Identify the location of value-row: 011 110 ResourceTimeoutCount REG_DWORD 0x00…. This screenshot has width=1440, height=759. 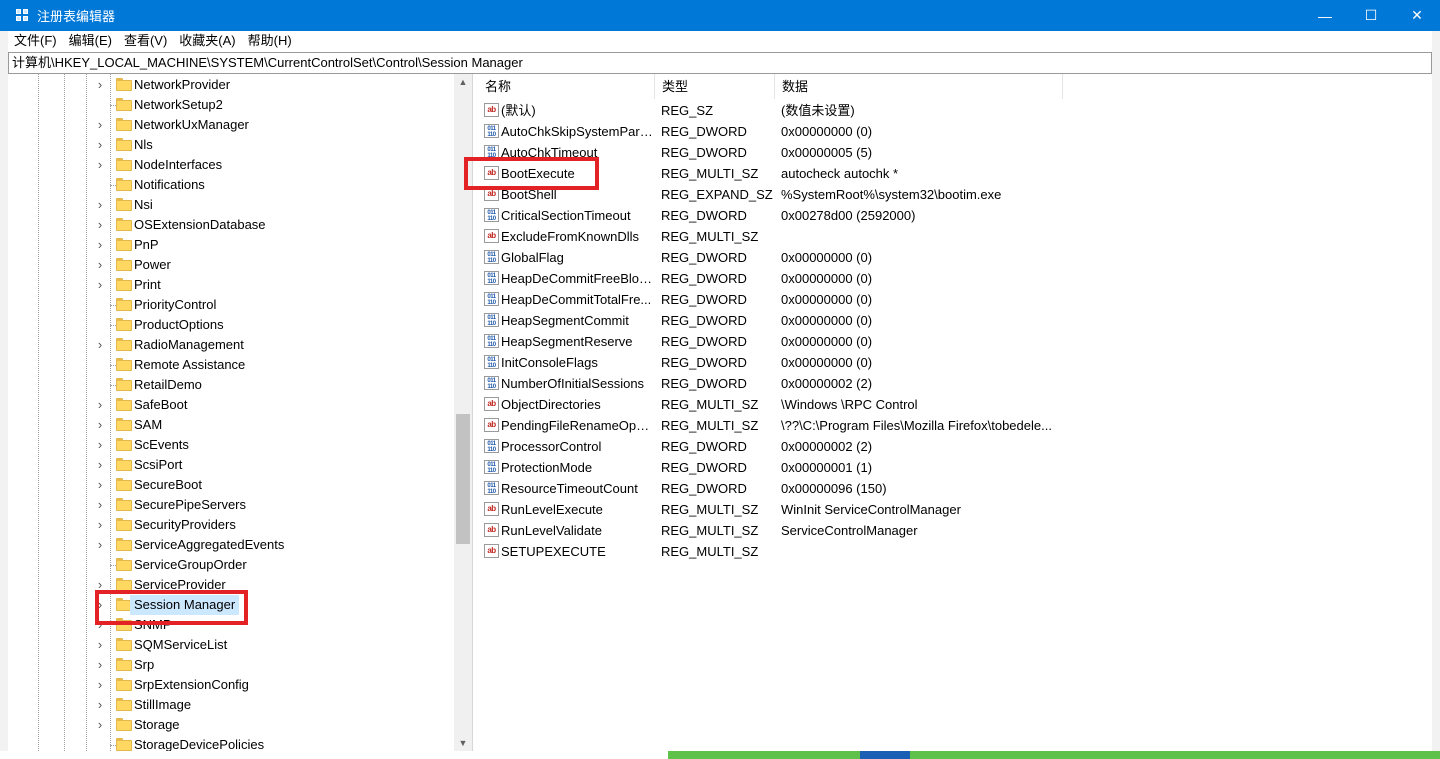
(955, 488).